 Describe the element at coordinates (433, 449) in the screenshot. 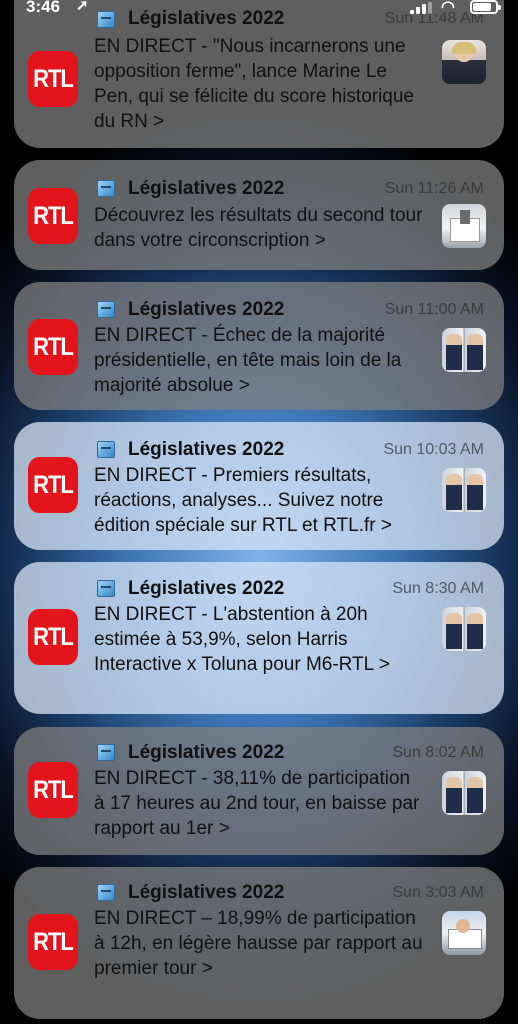

I see `notification-time: Sun 10:03 AM` at that location.